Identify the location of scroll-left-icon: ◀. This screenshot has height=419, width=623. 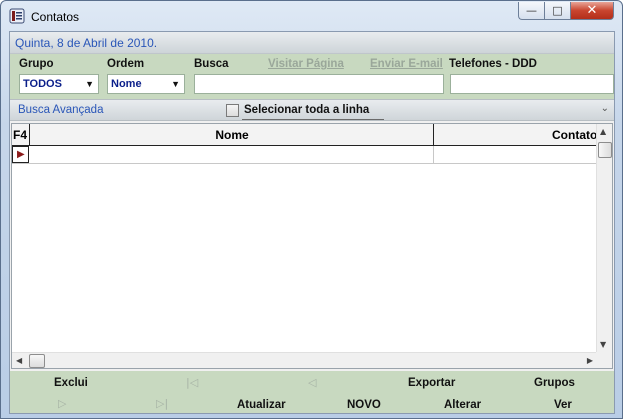
(19, 360).